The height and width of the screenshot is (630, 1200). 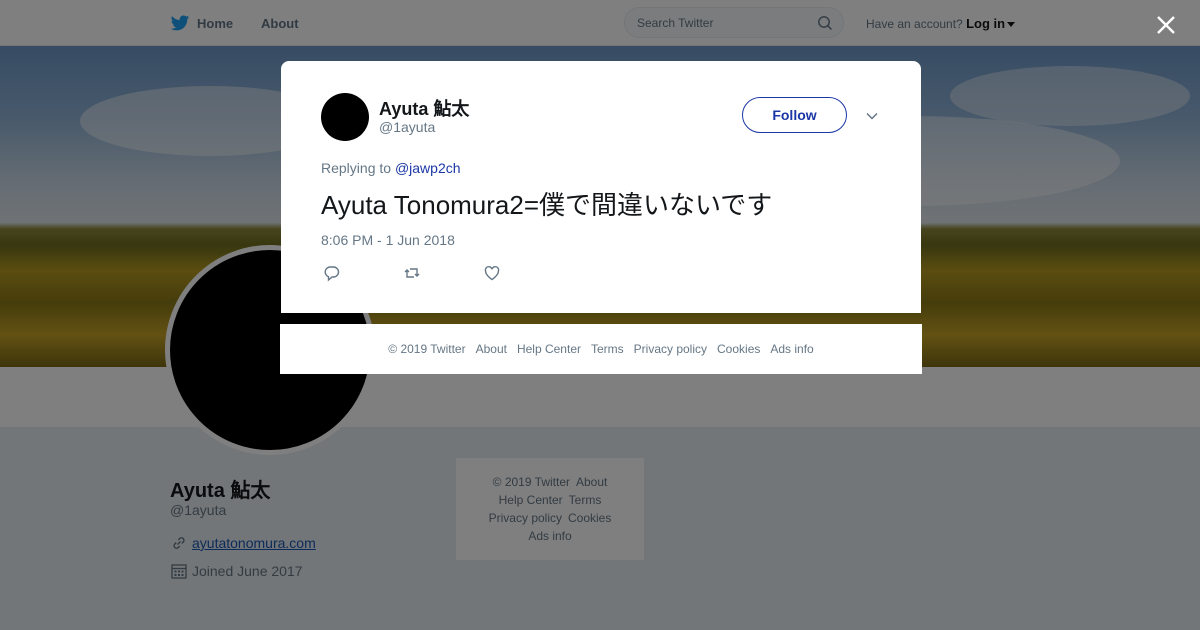 I want to click on tweet-author-name: Ayuta 鮎太, so click(x=424, y=108).